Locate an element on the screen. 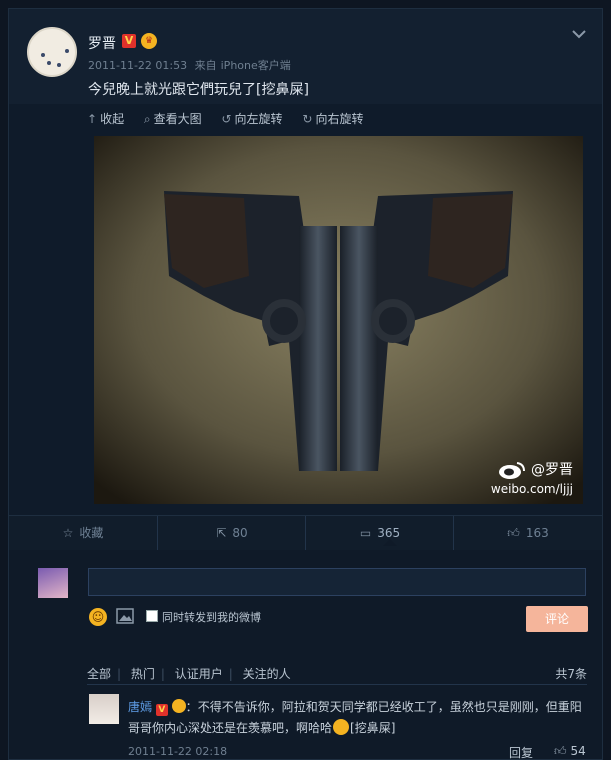 The height and width of the screenshot is (760, 611). comment-input is located at coordinates (337, 582).